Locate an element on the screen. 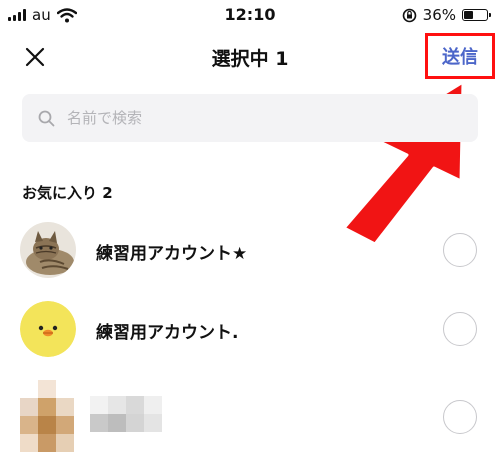  status-right: 36% is located at coordinates (446, 15).